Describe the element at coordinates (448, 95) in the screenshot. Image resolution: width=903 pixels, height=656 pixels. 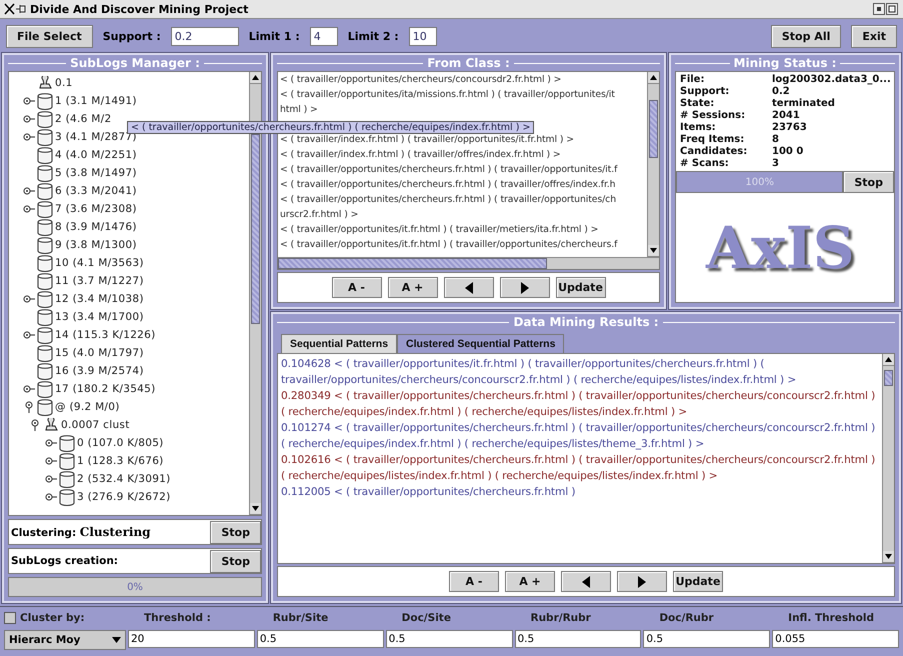
I see `sequence-line: < ( travailler/opportunites/ita/missions.fr.html ) ( travailler/opportunites/it` at that location.